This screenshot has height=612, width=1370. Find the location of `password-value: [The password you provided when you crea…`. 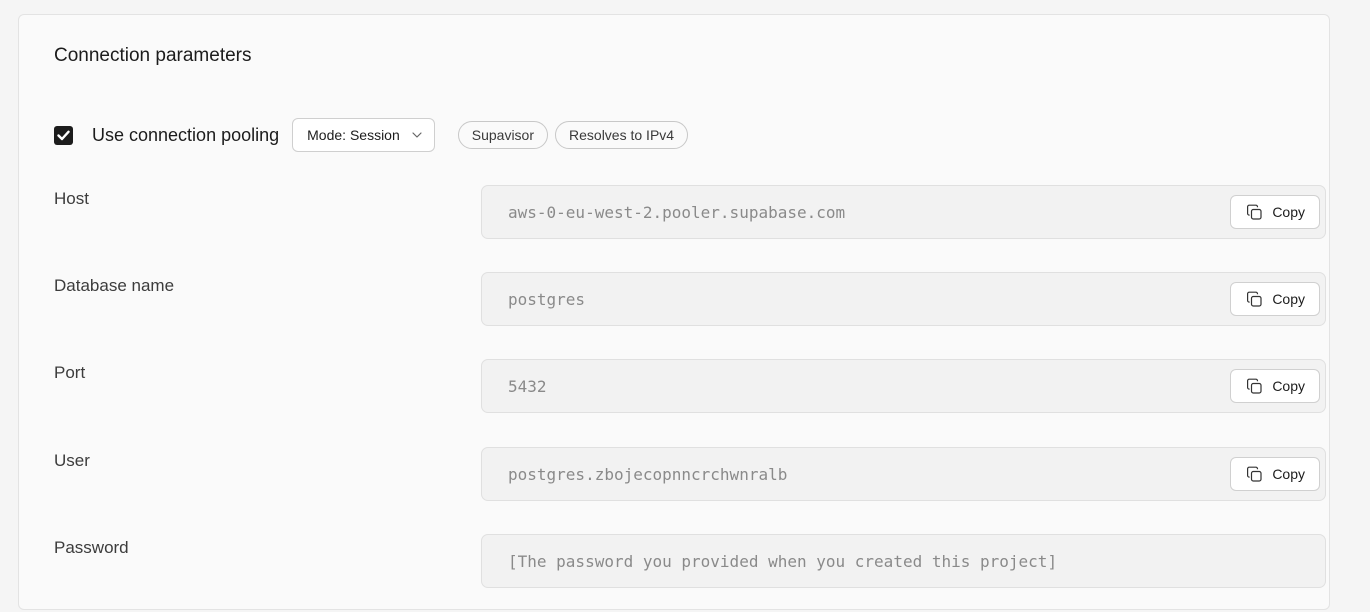

password-value: [The password you provided when you crea… is located at coordinates (783, 561).